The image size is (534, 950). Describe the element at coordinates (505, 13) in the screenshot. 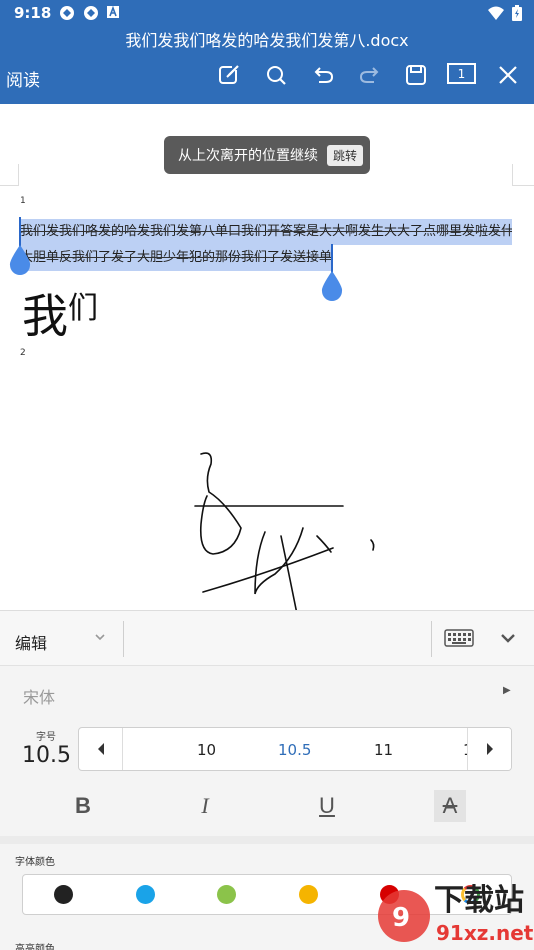

I see `status-right-icons` at that location.